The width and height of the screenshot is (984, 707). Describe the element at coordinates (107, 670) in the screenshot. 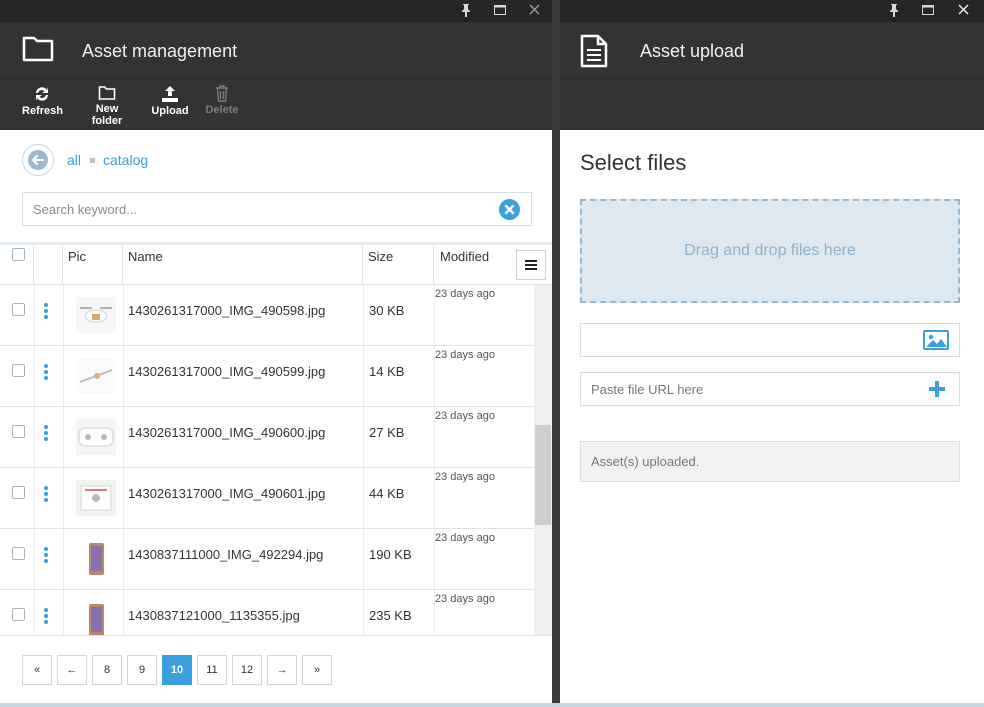

I see `page-button: 8` at that location.